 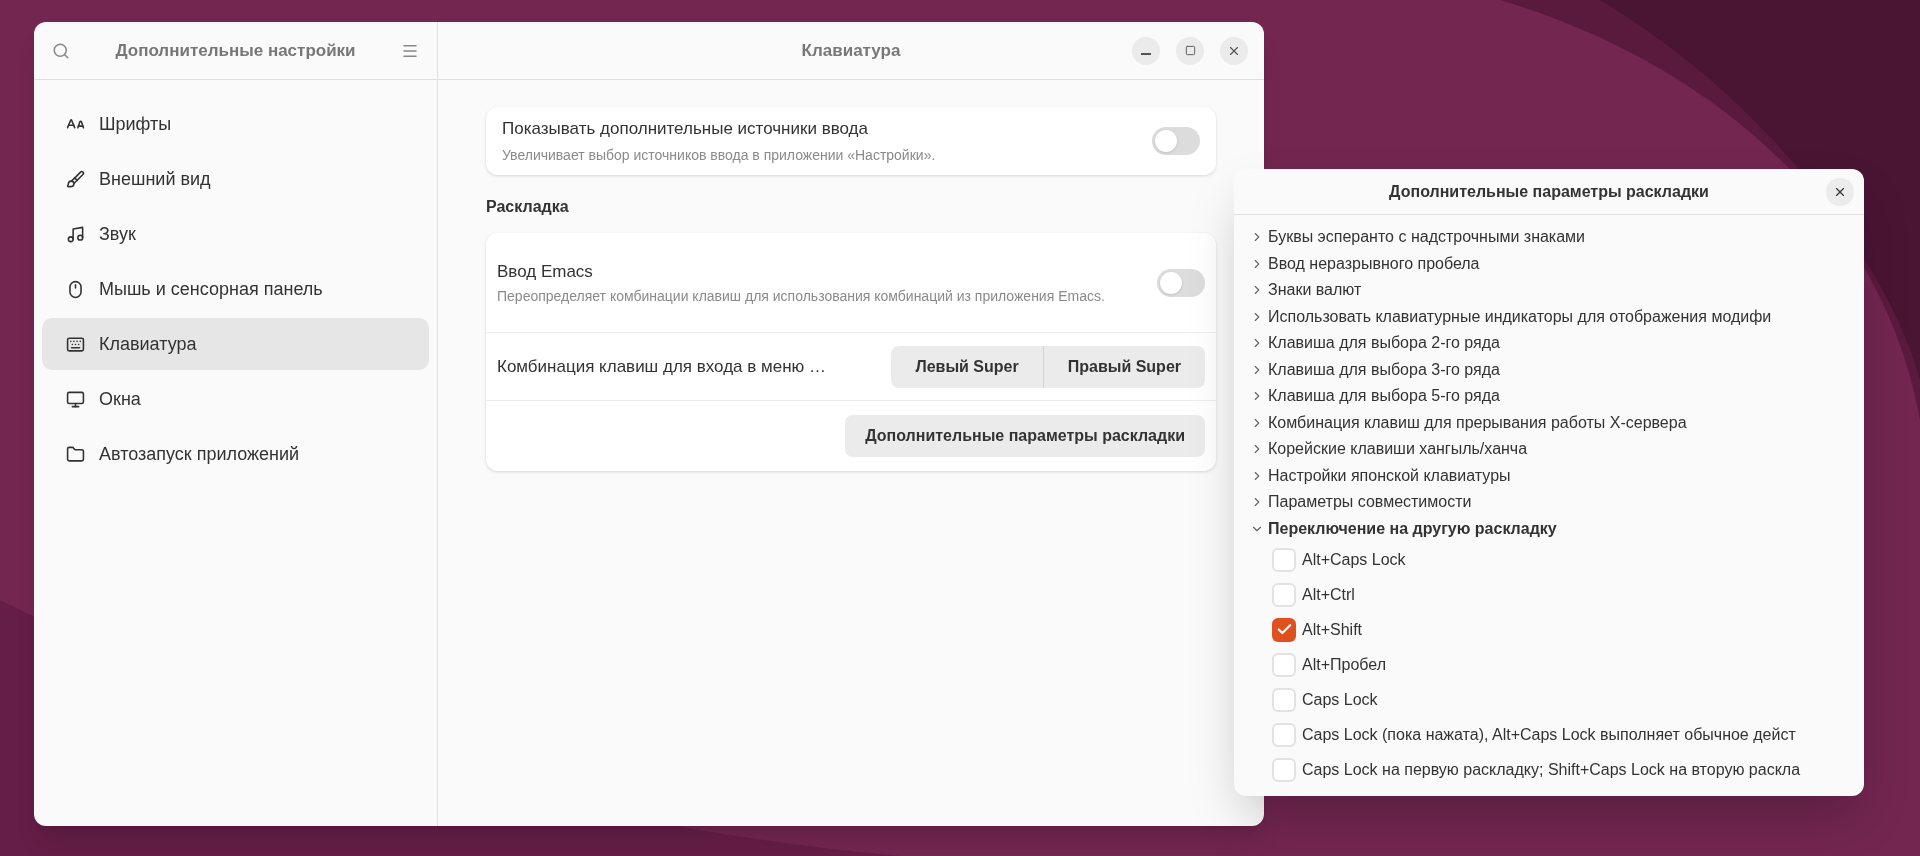 What do you see at coordinates (1340, 699) in the screenshot?
I see `option-label: Caps Lock` at bounding box center [1340, 699].